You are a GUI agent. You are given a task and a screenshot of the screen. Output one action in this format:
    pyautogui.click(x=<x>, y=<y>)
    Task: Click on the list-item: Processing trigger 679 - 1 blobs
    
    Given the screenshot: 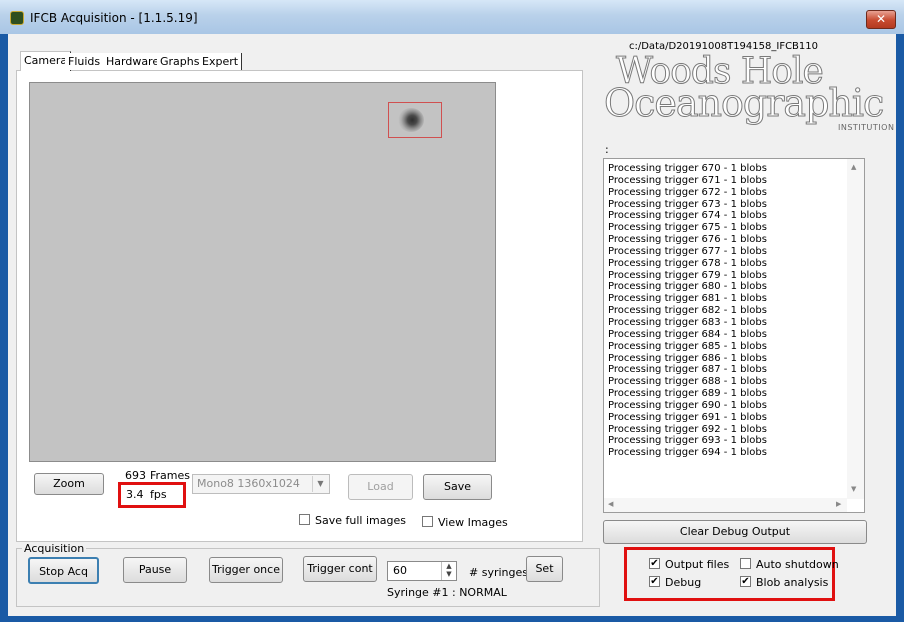 What is the action you would take?
    pyautogui.click(x=687, y=275)
    